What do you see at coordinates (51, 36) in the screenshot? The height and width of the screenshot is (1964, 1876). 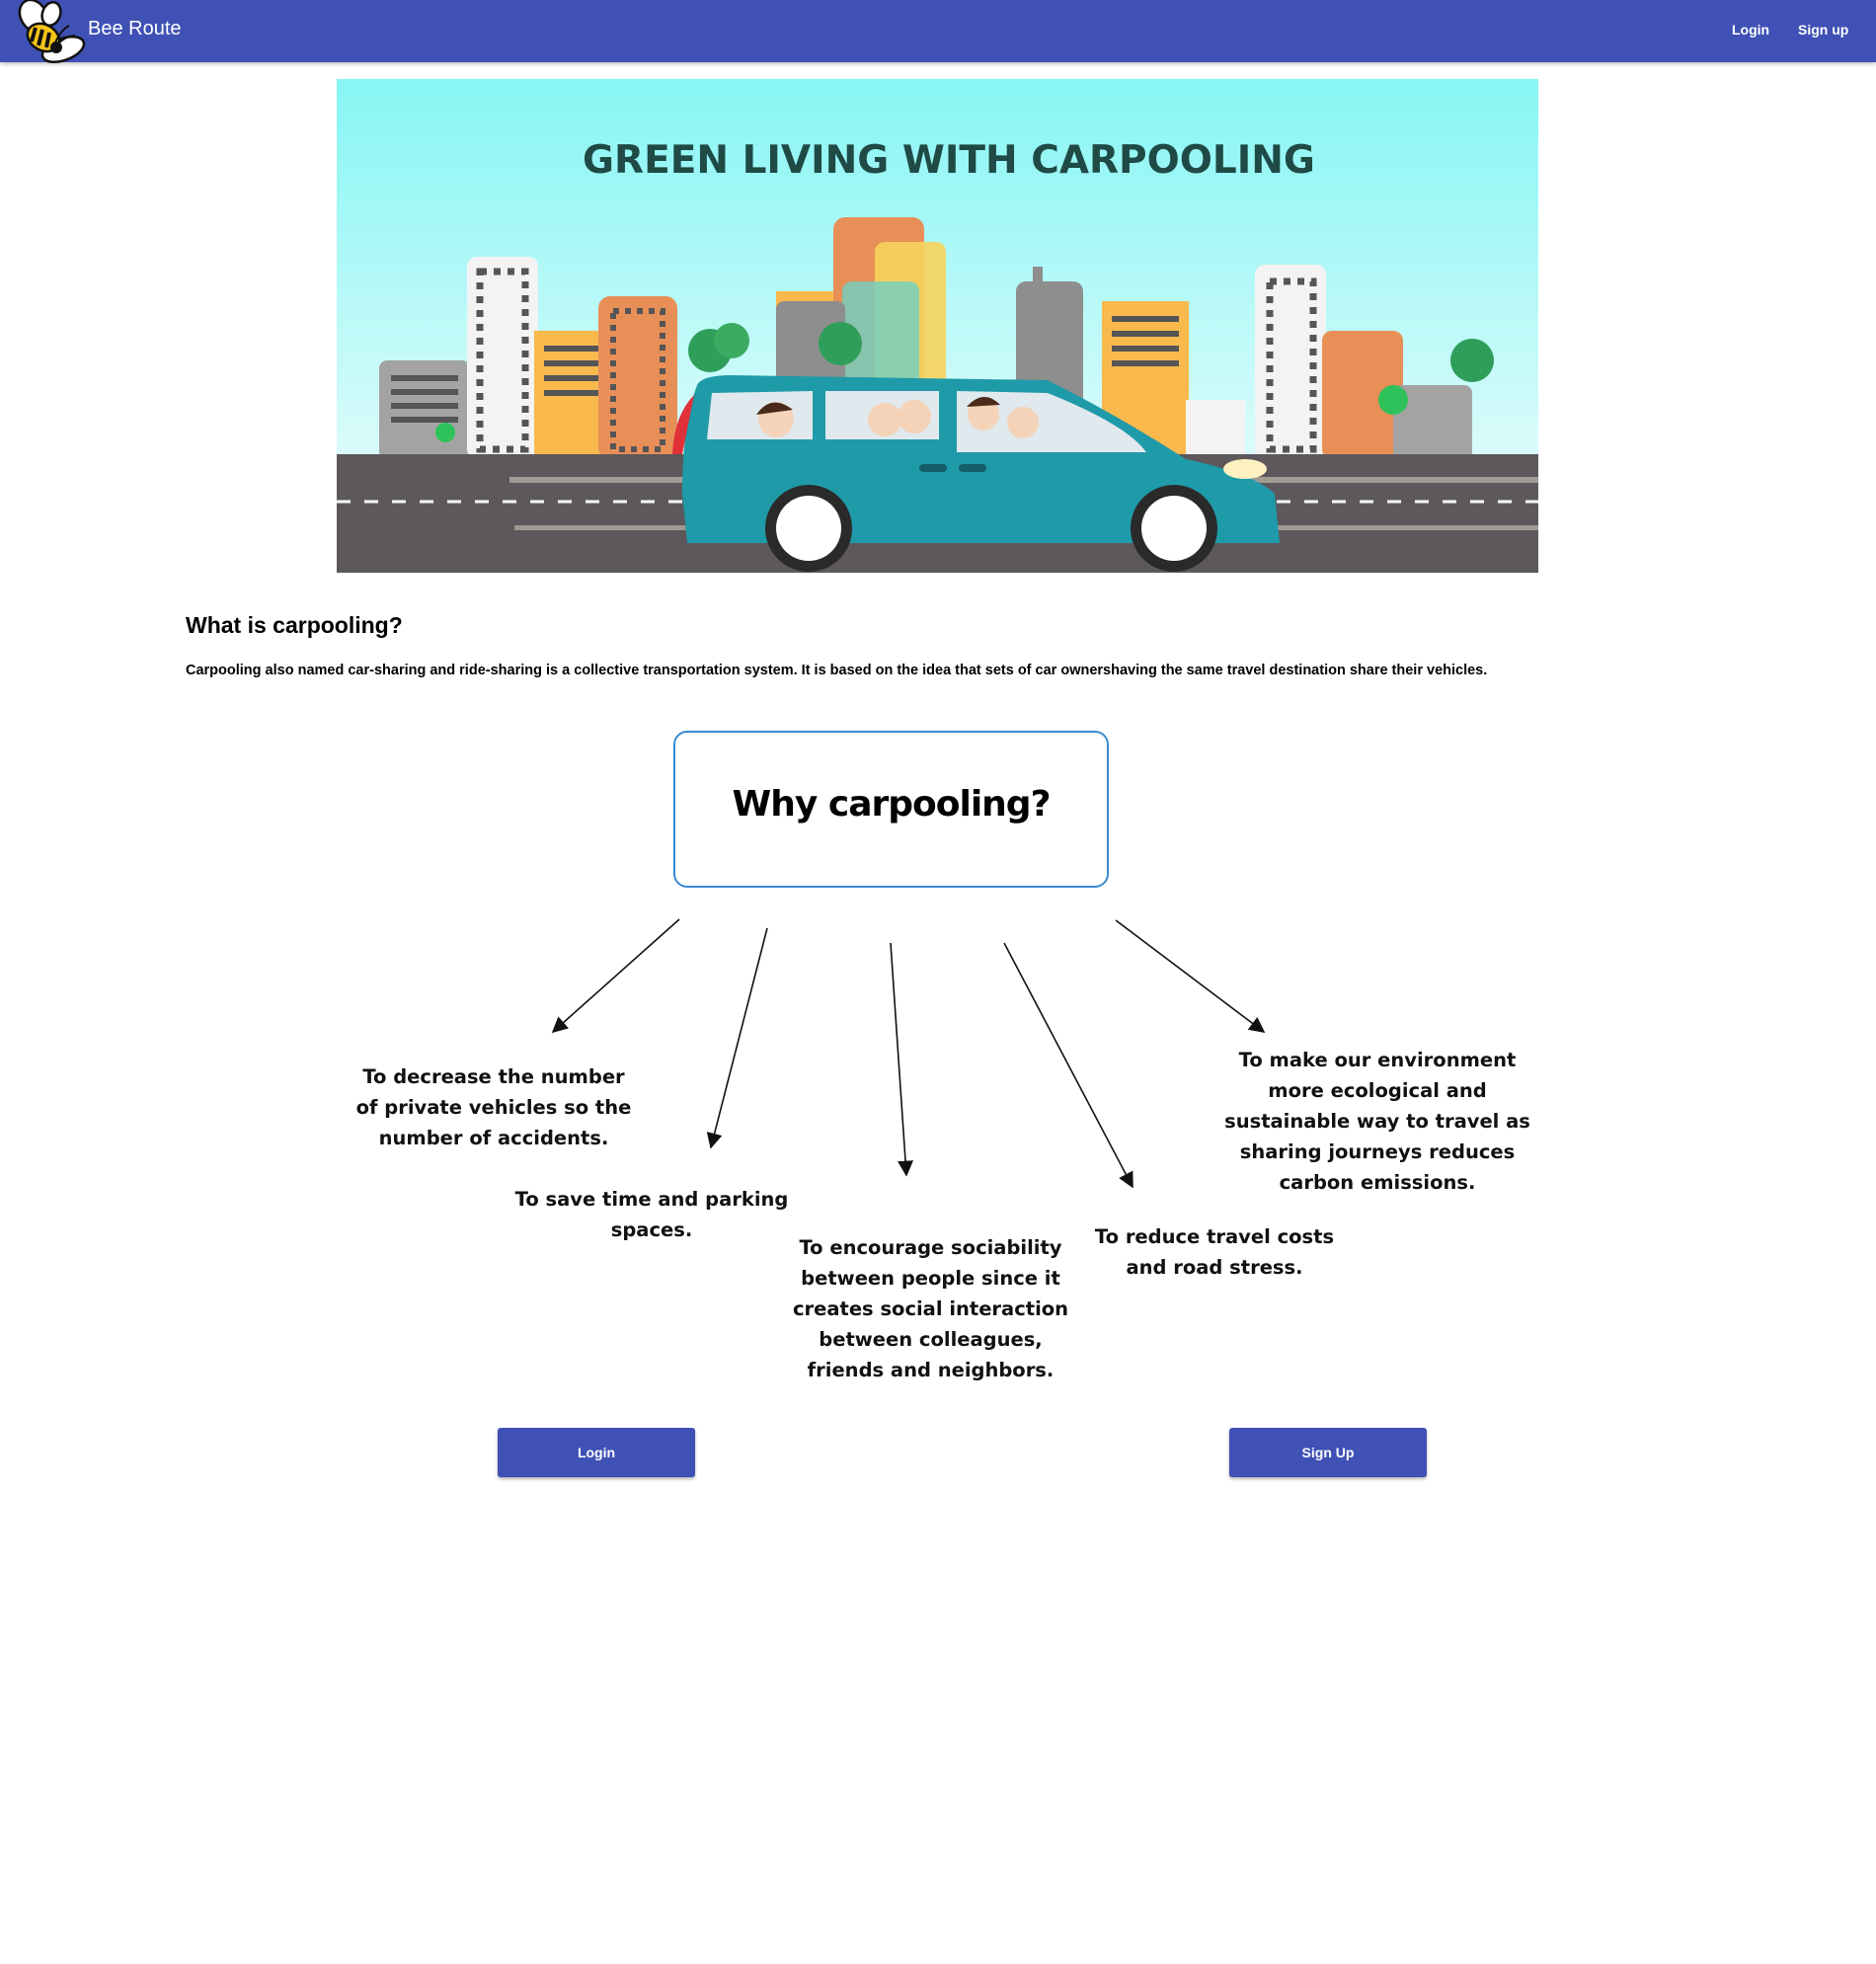 I see `bee-logo-icon` at bounding box center [51, 36].